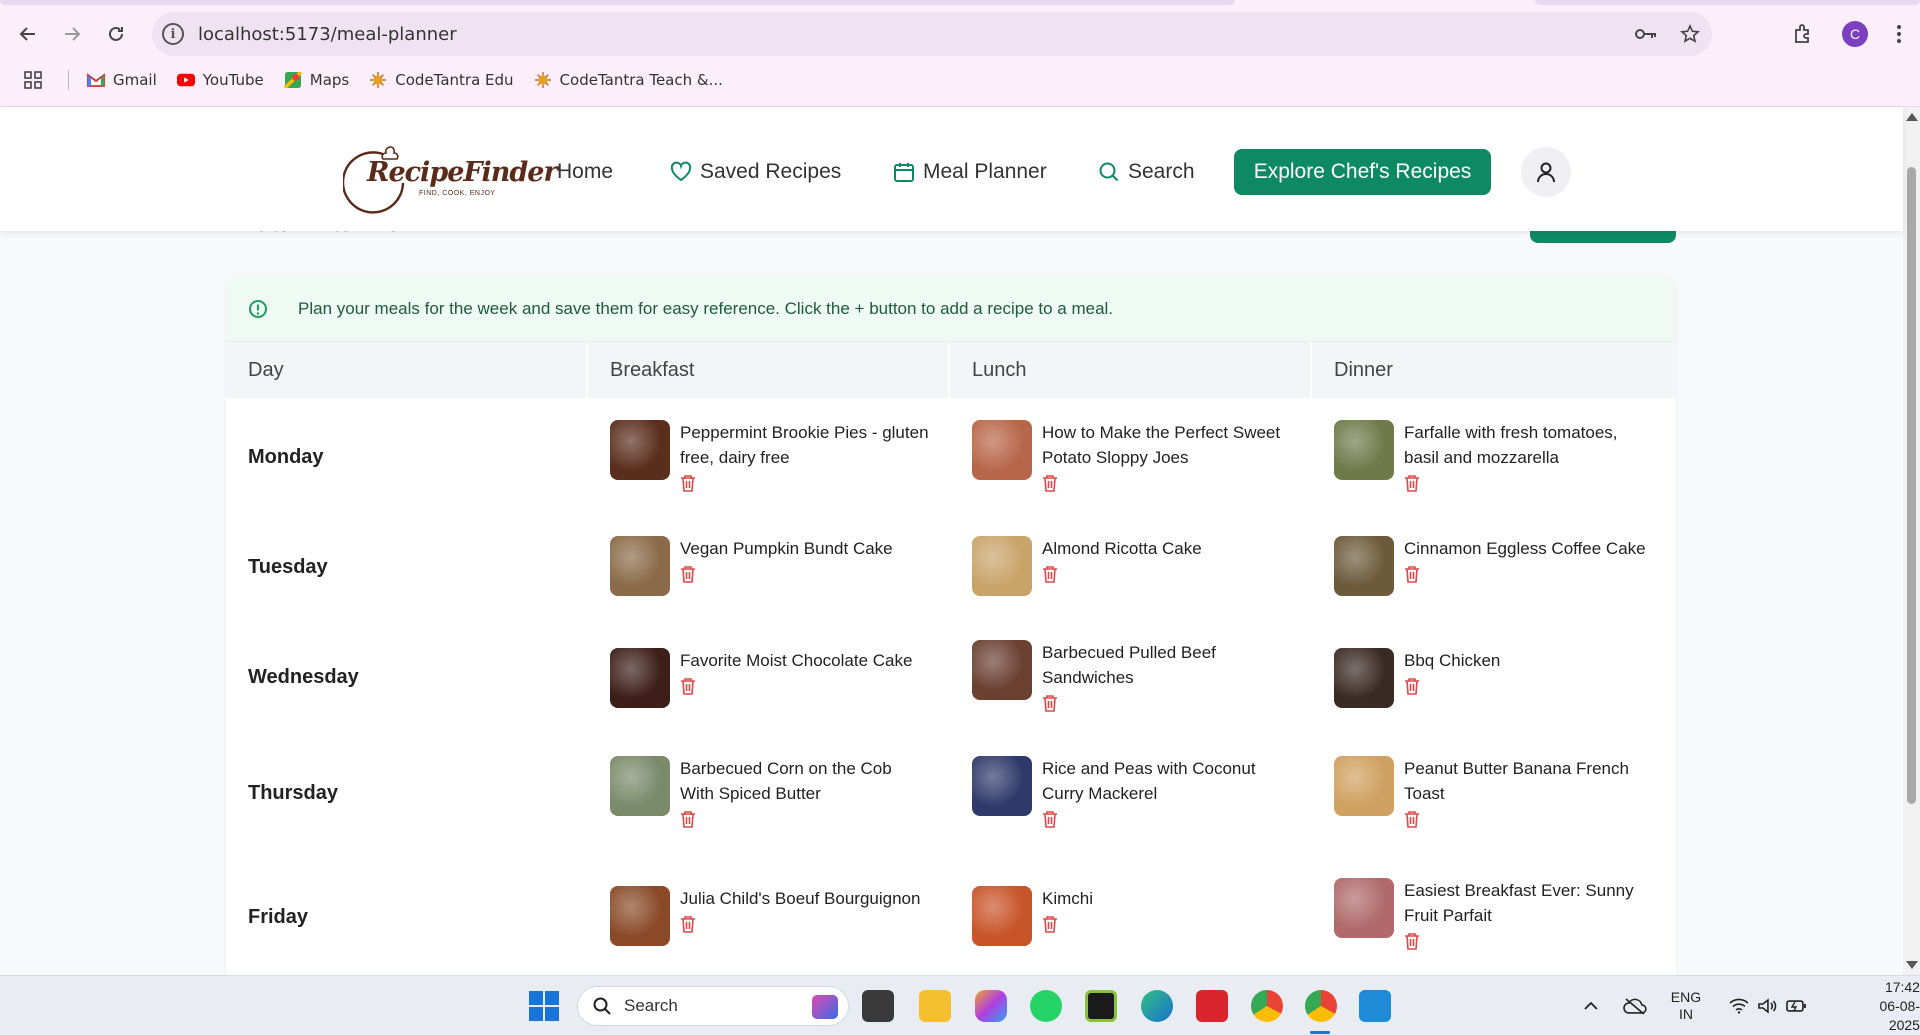 This screenshot has width=1920, height=1035. I want to click on bookmark-maps: Maps, so click(316, 80).